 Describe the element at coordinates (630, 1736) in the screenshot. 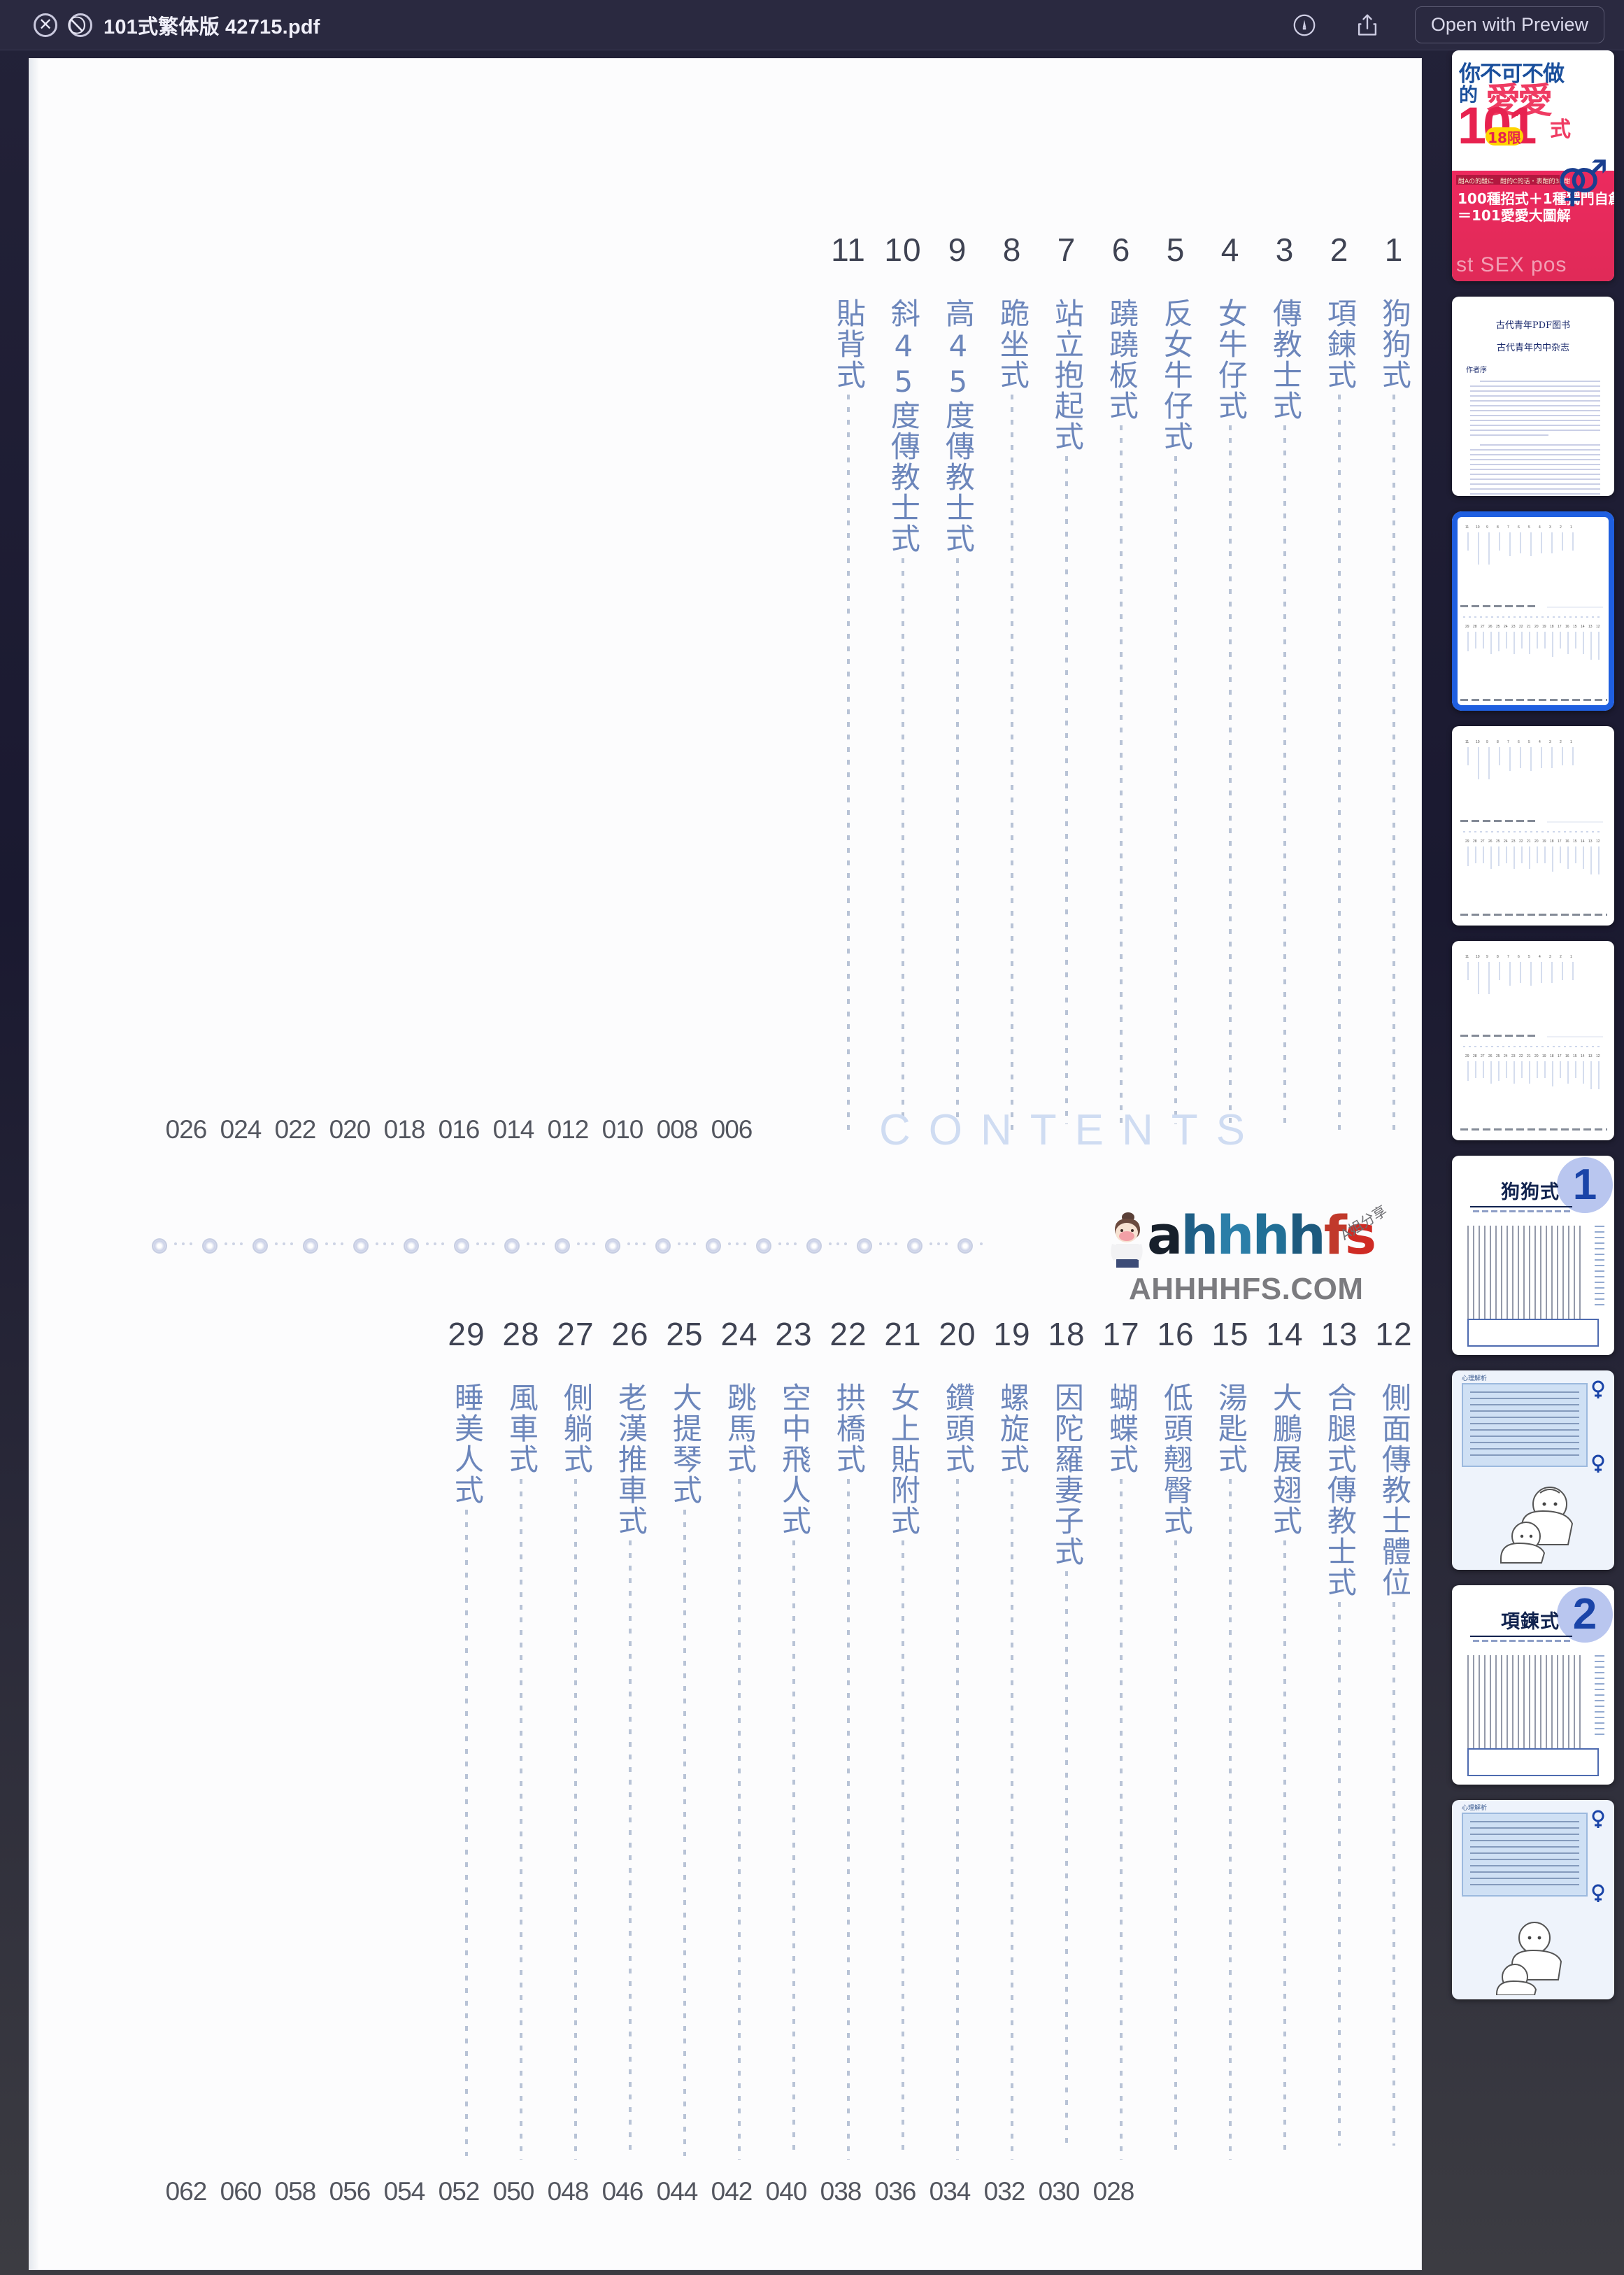

I see `toc-entry: 26 老漢推車式` at that location.